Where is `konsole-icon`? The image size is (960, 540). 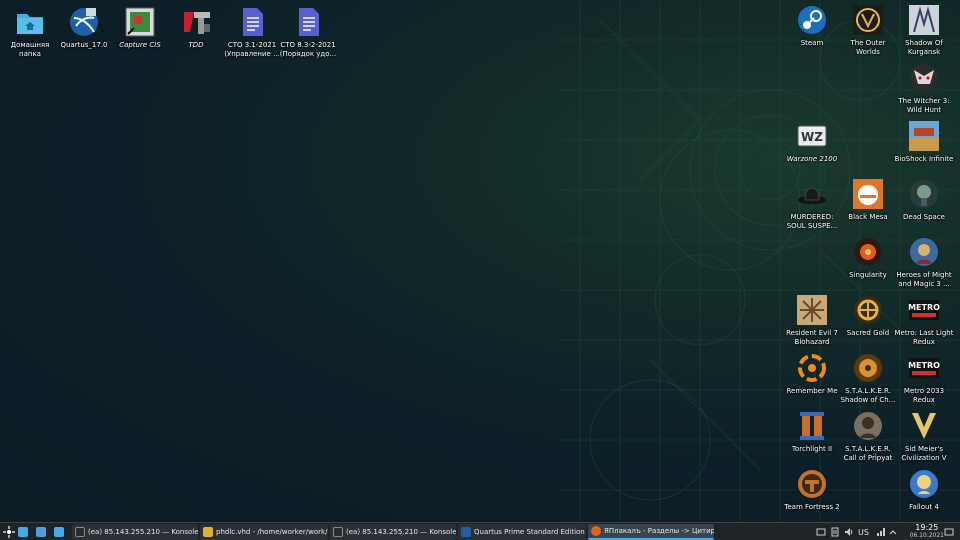 konsole-icon is located at coordinates (338, 532).